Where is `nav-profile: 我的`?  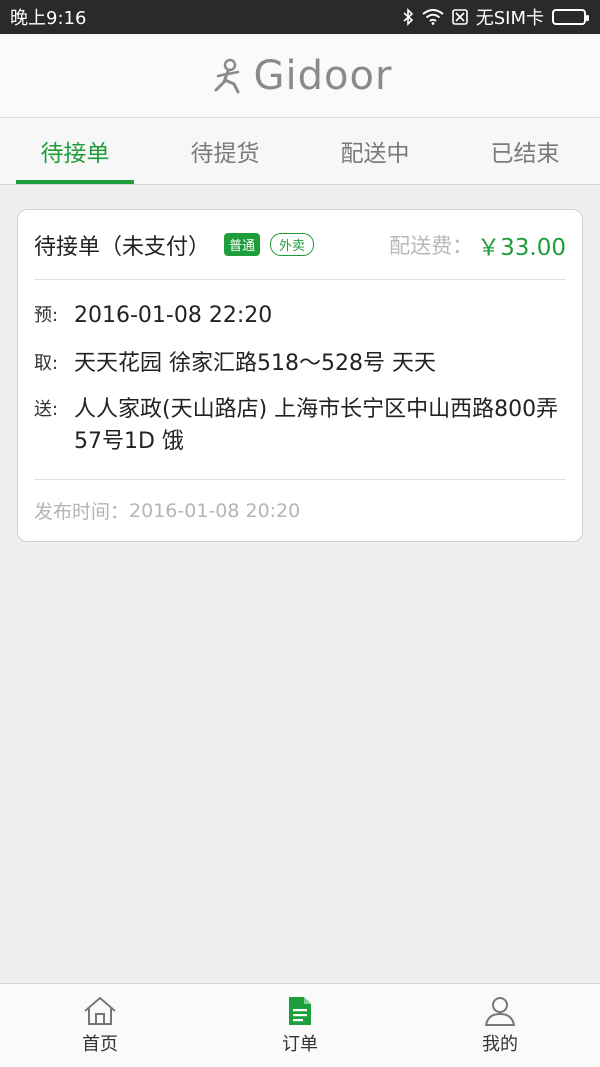
nav-profile: 我的 is located at coordinates (500, 1025).